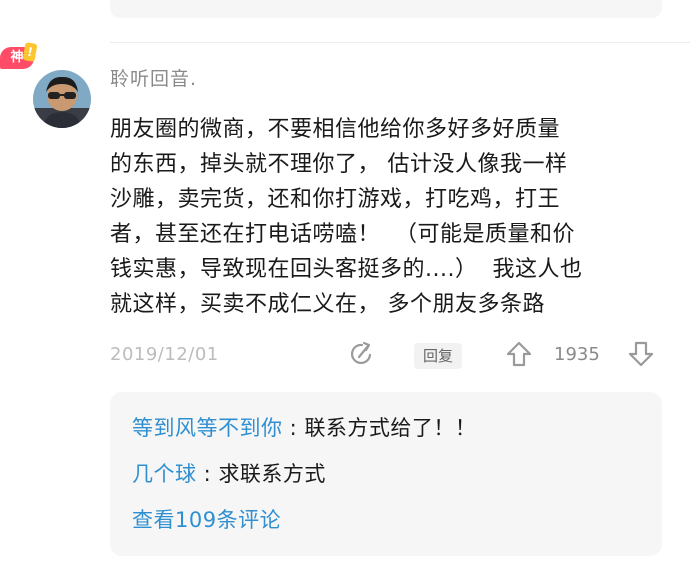 Image resolution: width=690 pixels, height=588 pixels. What do you see at coordinates (641, 354) in the screenshot?
I see `downvote-icon` at bounding box center [641, 354].